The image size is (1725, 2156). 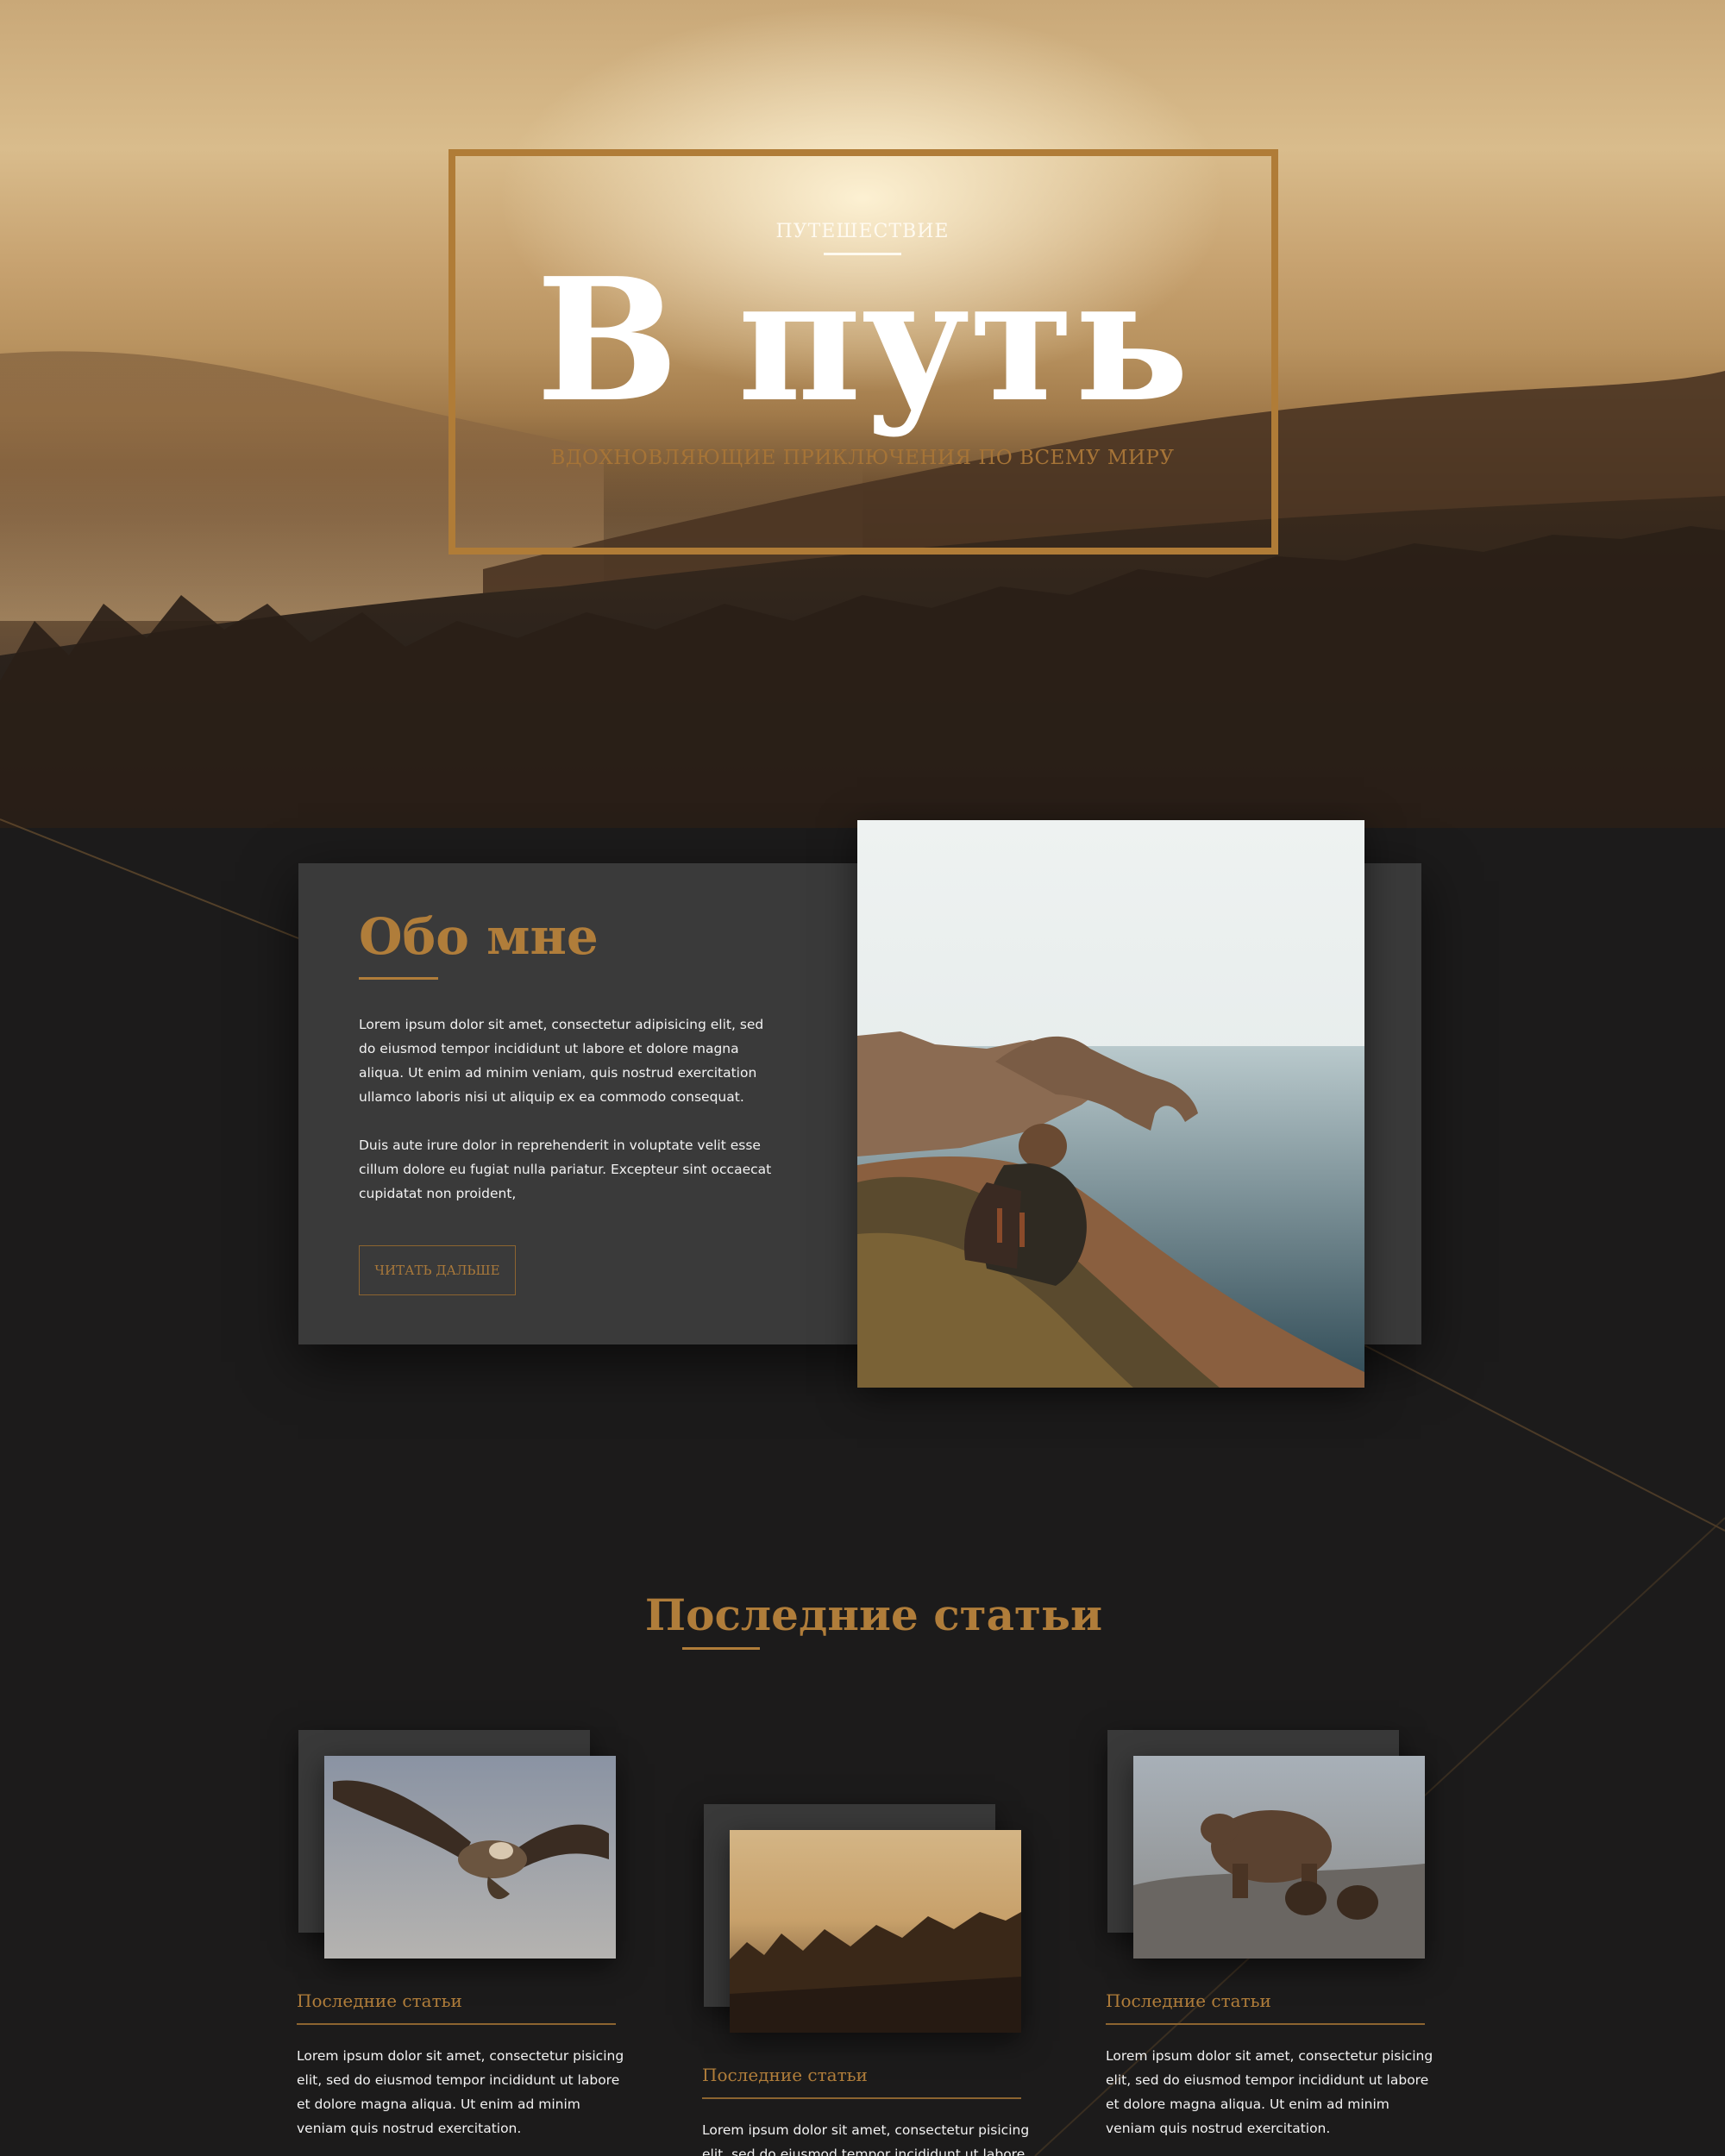 I want to click on article-2-title: Последние статьи, so click(x=785, y=2075).